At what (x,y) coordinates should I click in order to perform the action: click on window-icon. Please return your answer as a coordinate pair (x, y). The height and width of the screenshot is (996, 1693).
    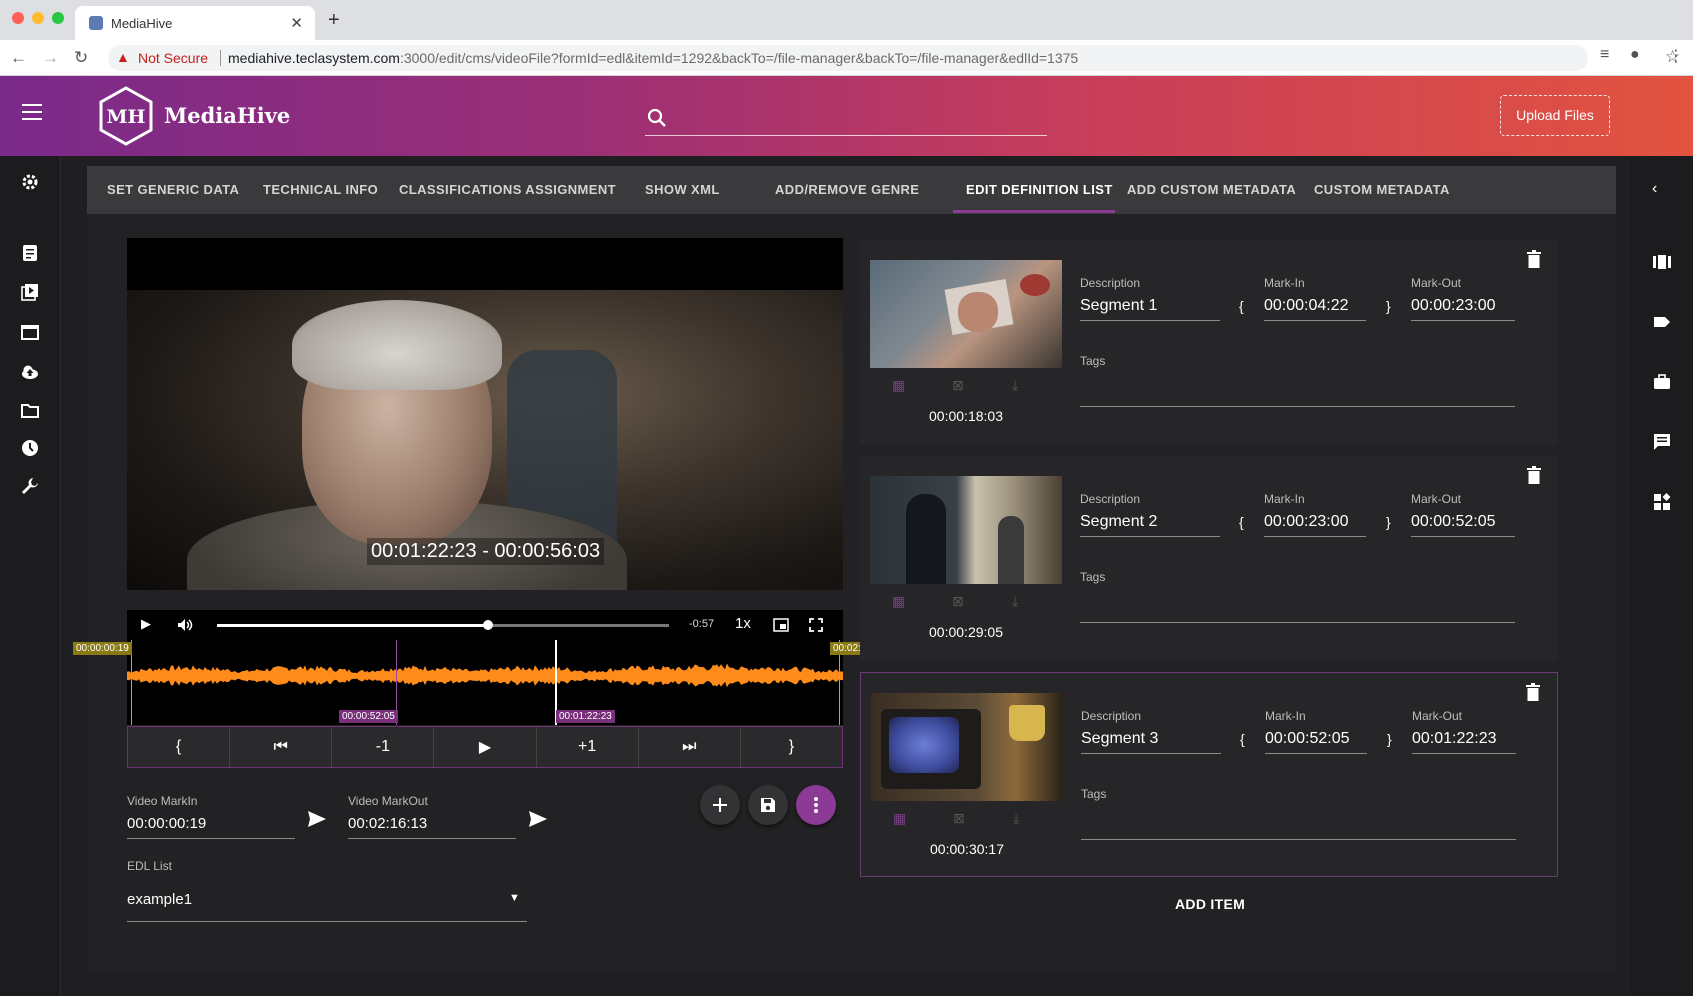
    Looking at the image, I should click on (30, 332).